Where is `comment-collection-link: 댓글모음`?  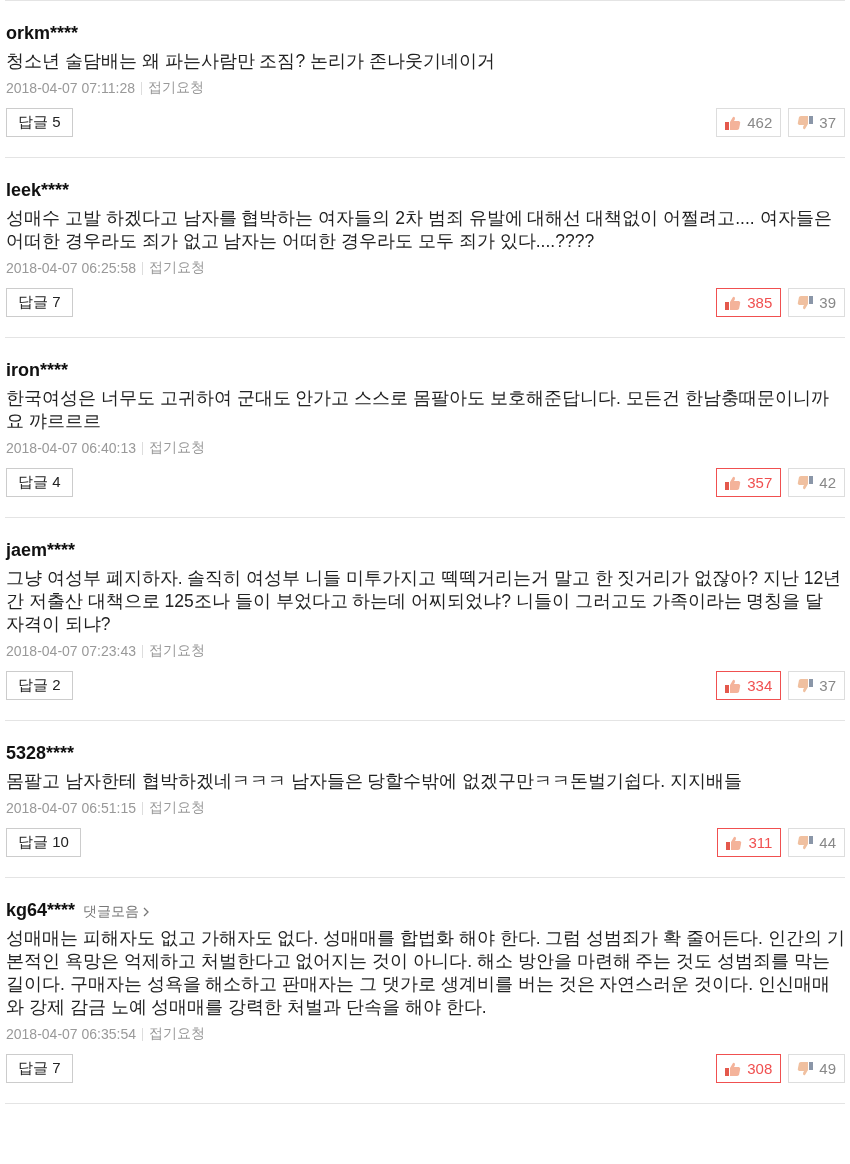 comment-collection-link: 댓글모음 is located at coordinates (116, 912).